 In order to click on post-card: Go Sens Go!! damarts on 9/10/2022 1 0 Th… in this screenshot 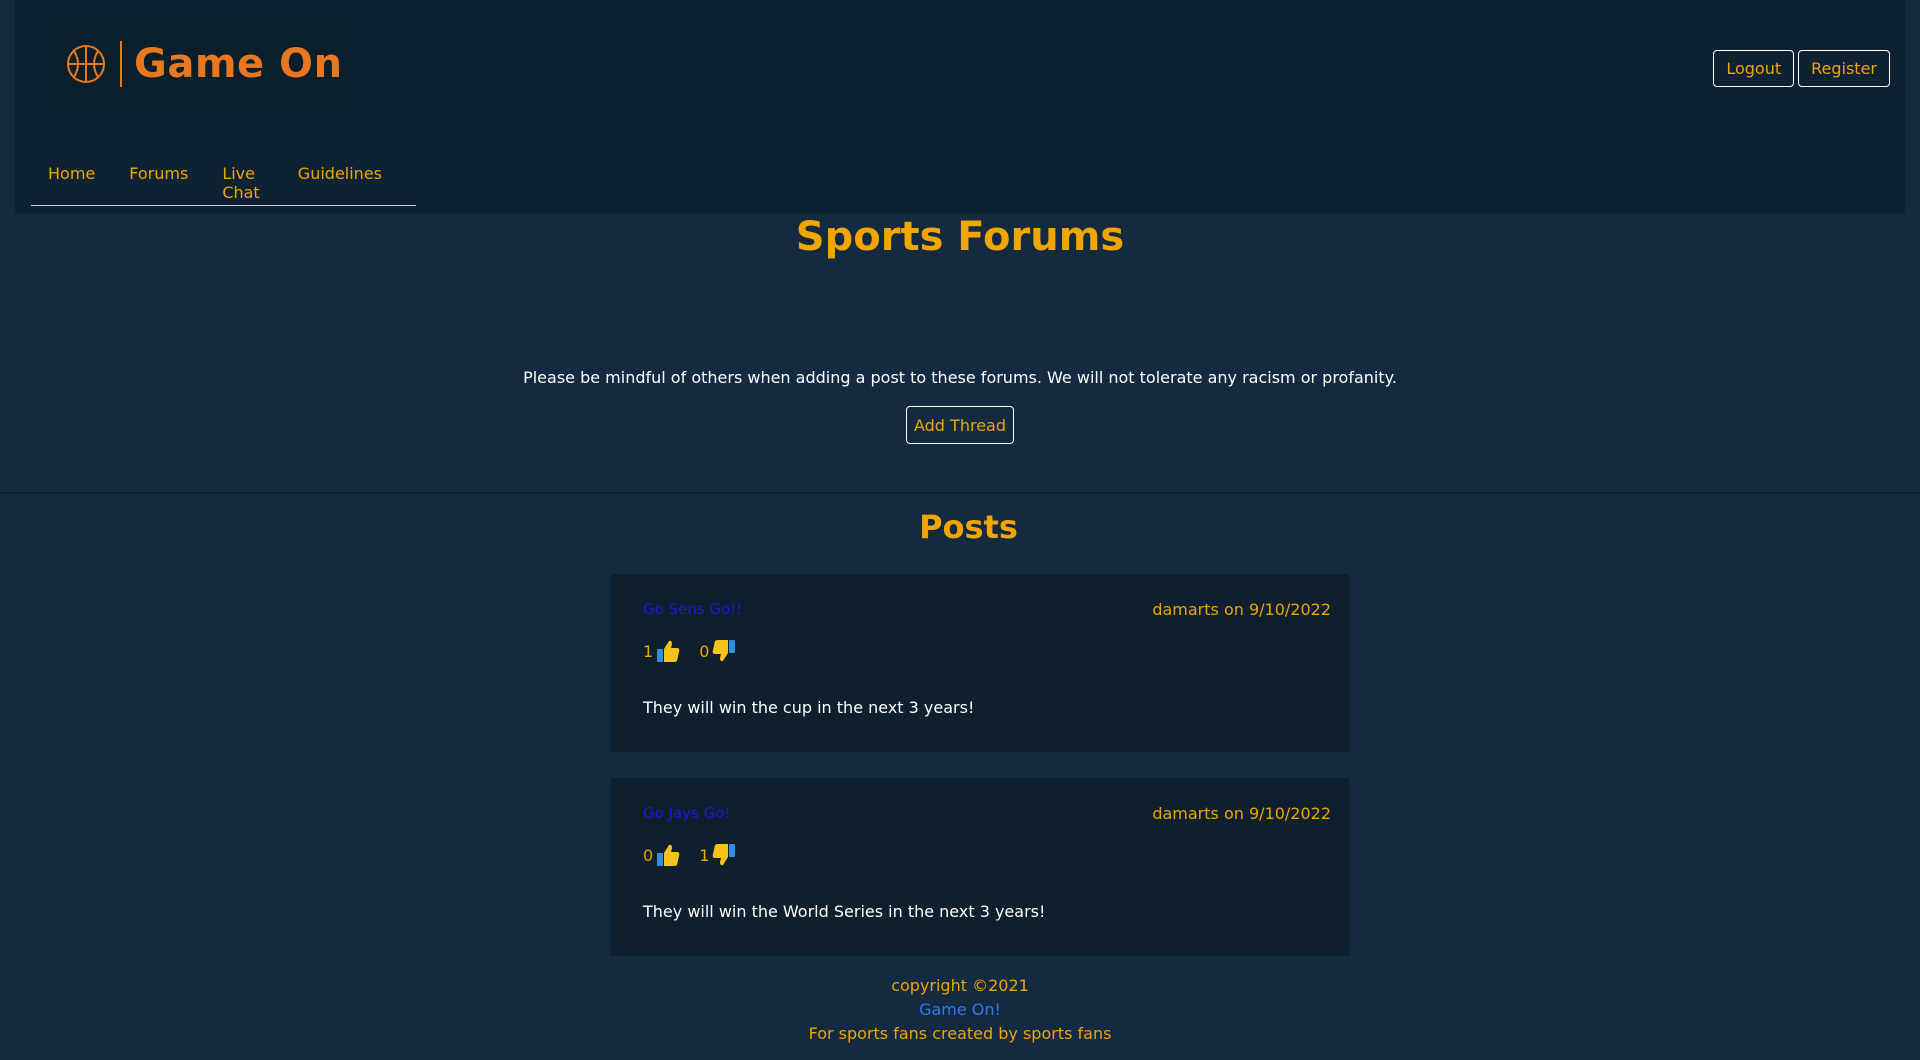, I will do `click(980, 663)`.